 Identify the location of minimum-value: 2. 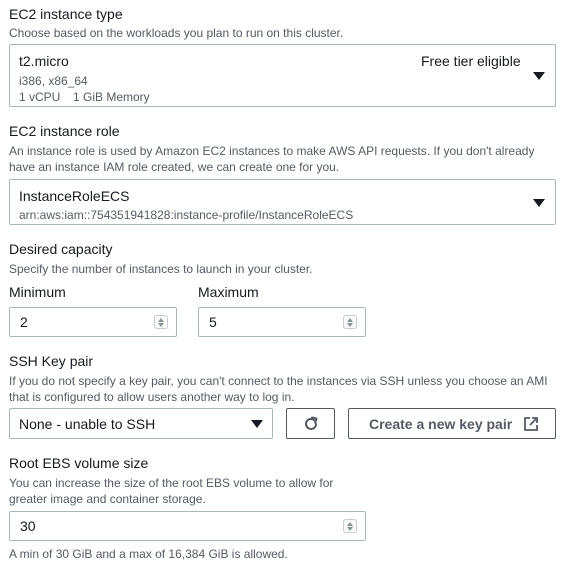
(24, 322).